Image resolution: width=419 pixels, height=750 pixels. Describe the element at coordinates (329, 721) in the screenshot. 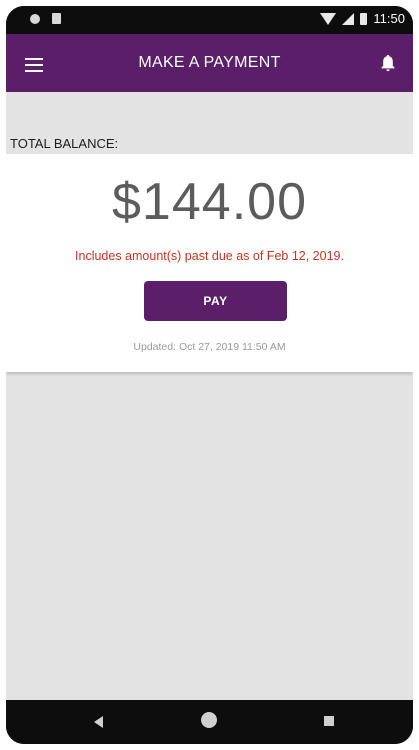

I see `recents-icon` at that location.